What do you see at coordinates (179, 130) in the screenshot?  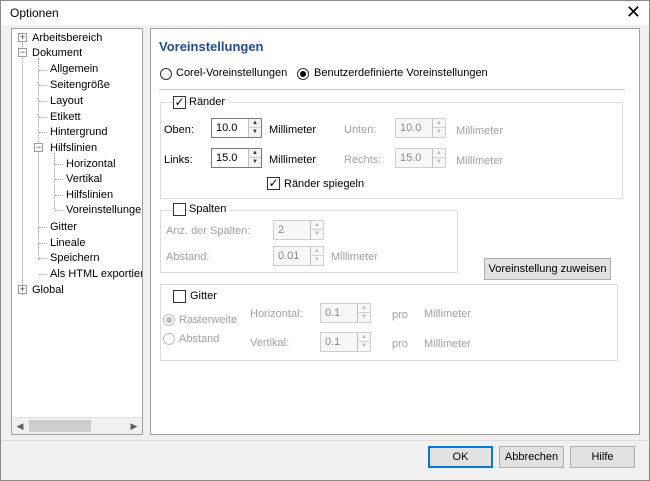 I see `top-label: Oben:` at bounding box center [179, 130].